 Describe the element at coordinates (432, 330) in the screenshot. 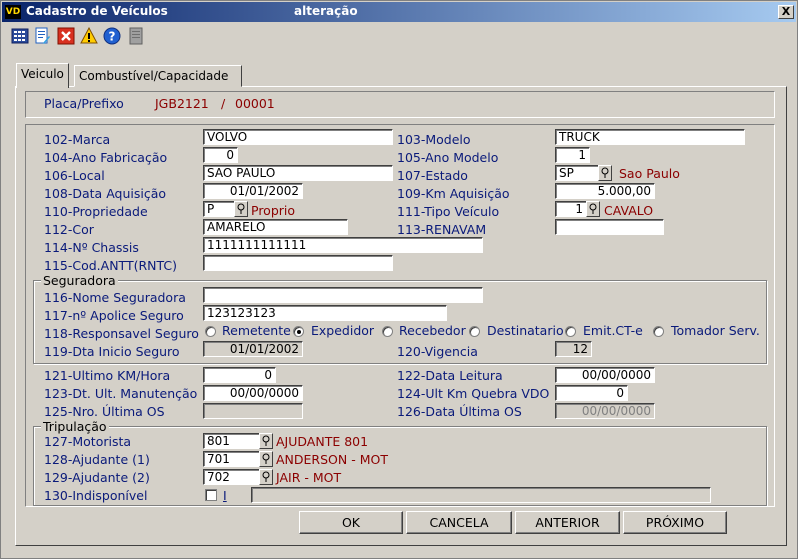

I see `radio-recebedor-label: Recebedor` at that location.